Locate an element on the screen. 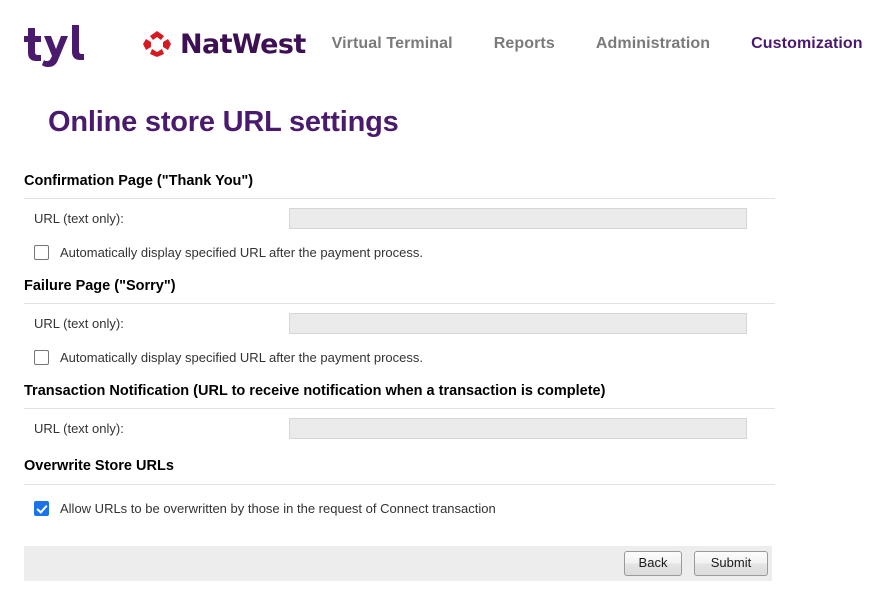 The image size is (887, 609). natwest-wordmark: NatWest is located at coordinates (243, 44).